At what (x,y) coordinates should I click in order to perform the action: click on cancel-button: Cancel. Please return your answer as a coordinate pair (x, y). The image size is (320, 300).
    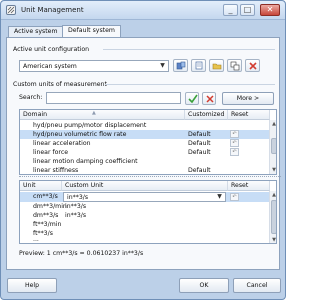
    Looking at the image, I should click on (257, 285).